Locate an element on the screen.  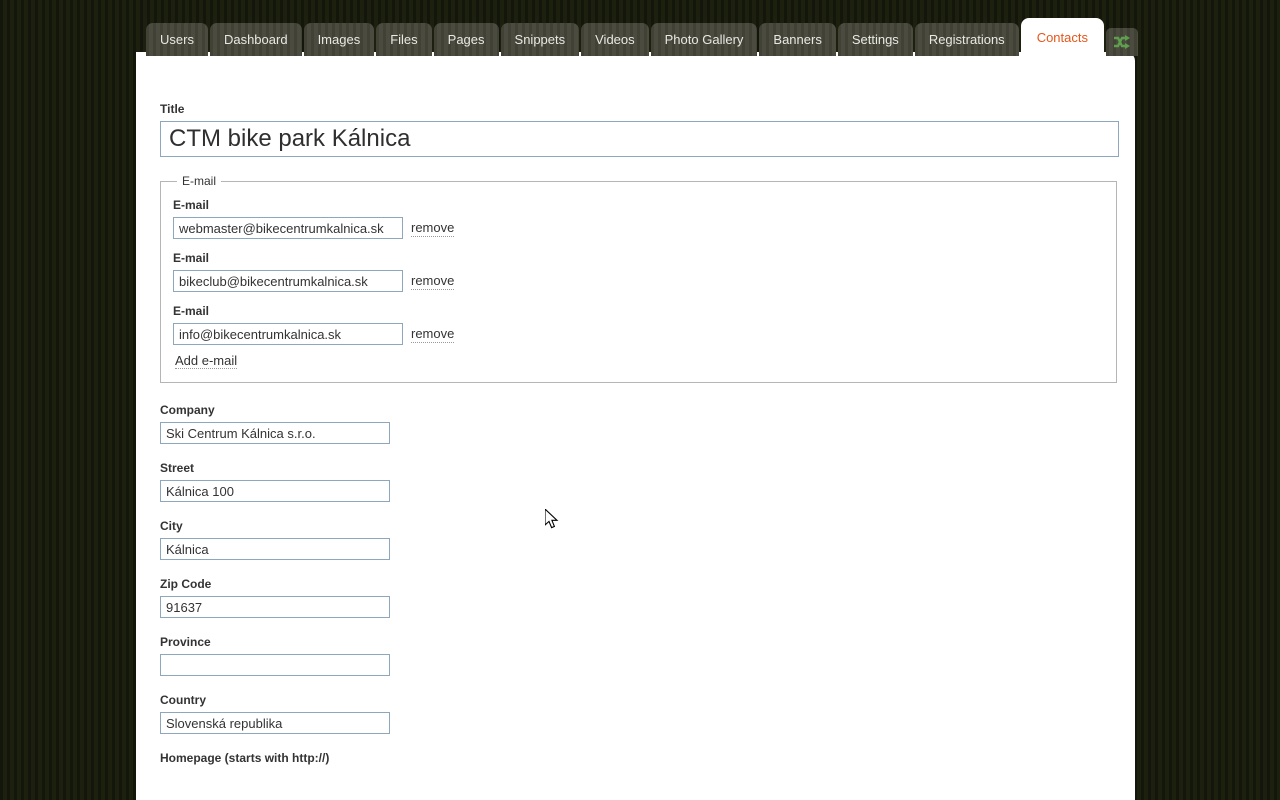
tab-label: Settings is located at coordinates (875, 39).